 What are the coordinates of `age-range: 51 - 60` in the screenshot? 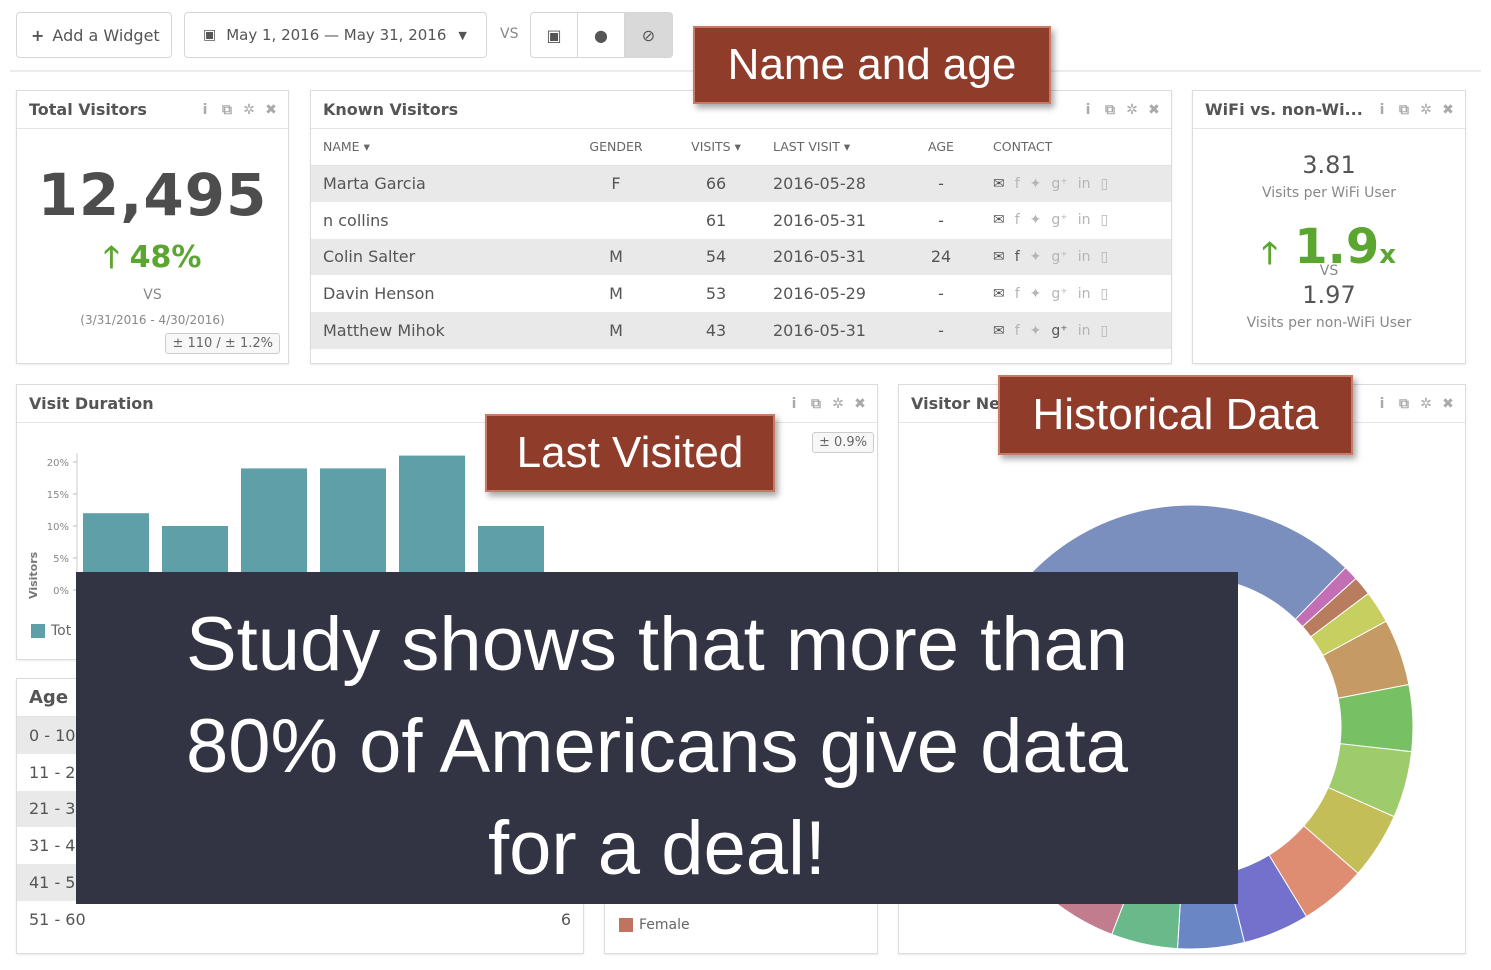 It's located at (57, 919).